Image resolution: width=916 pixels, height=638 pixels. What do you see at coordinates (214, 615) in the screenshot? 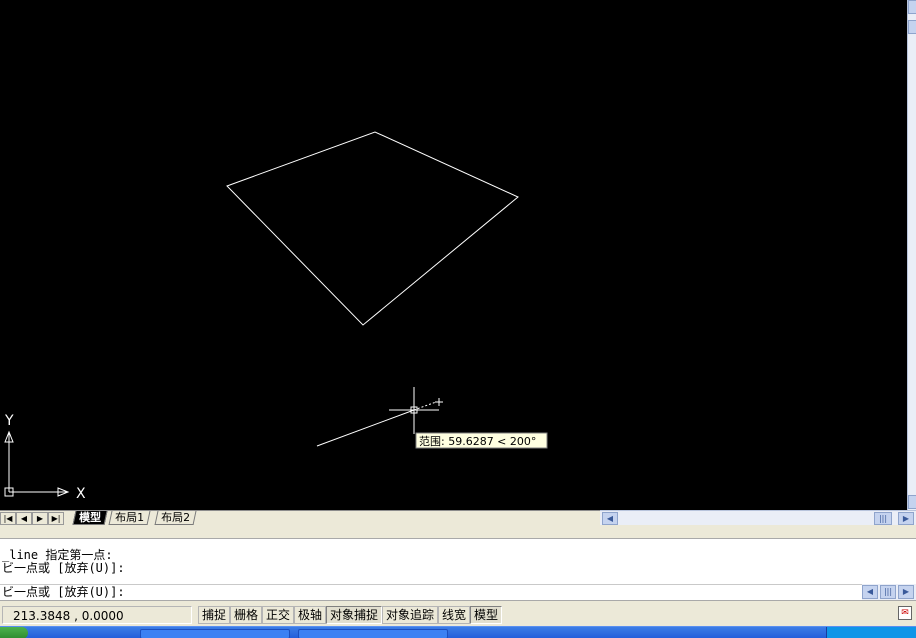
I see `snap-toggle: 捕捉` at bounding box center [214, 615].